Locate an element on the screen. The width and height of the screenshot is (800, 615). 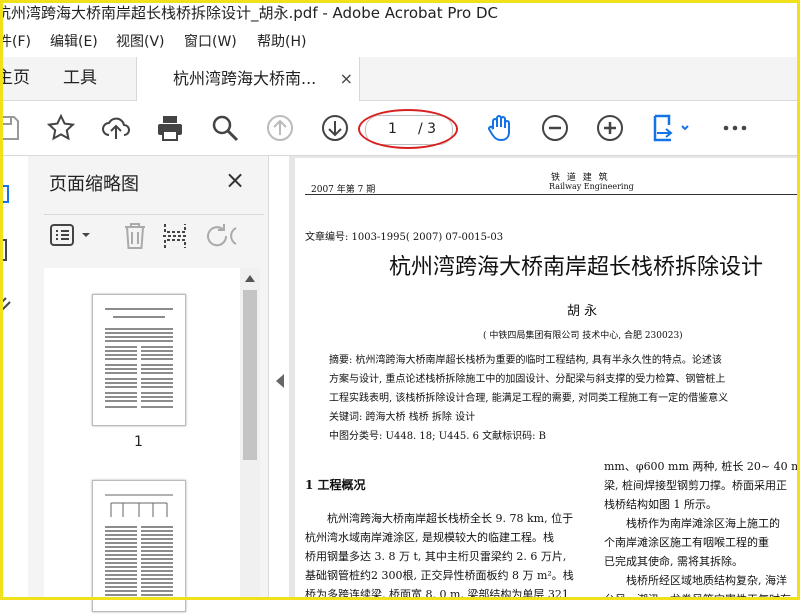
hand-icon is located at coordinates (500, 128).